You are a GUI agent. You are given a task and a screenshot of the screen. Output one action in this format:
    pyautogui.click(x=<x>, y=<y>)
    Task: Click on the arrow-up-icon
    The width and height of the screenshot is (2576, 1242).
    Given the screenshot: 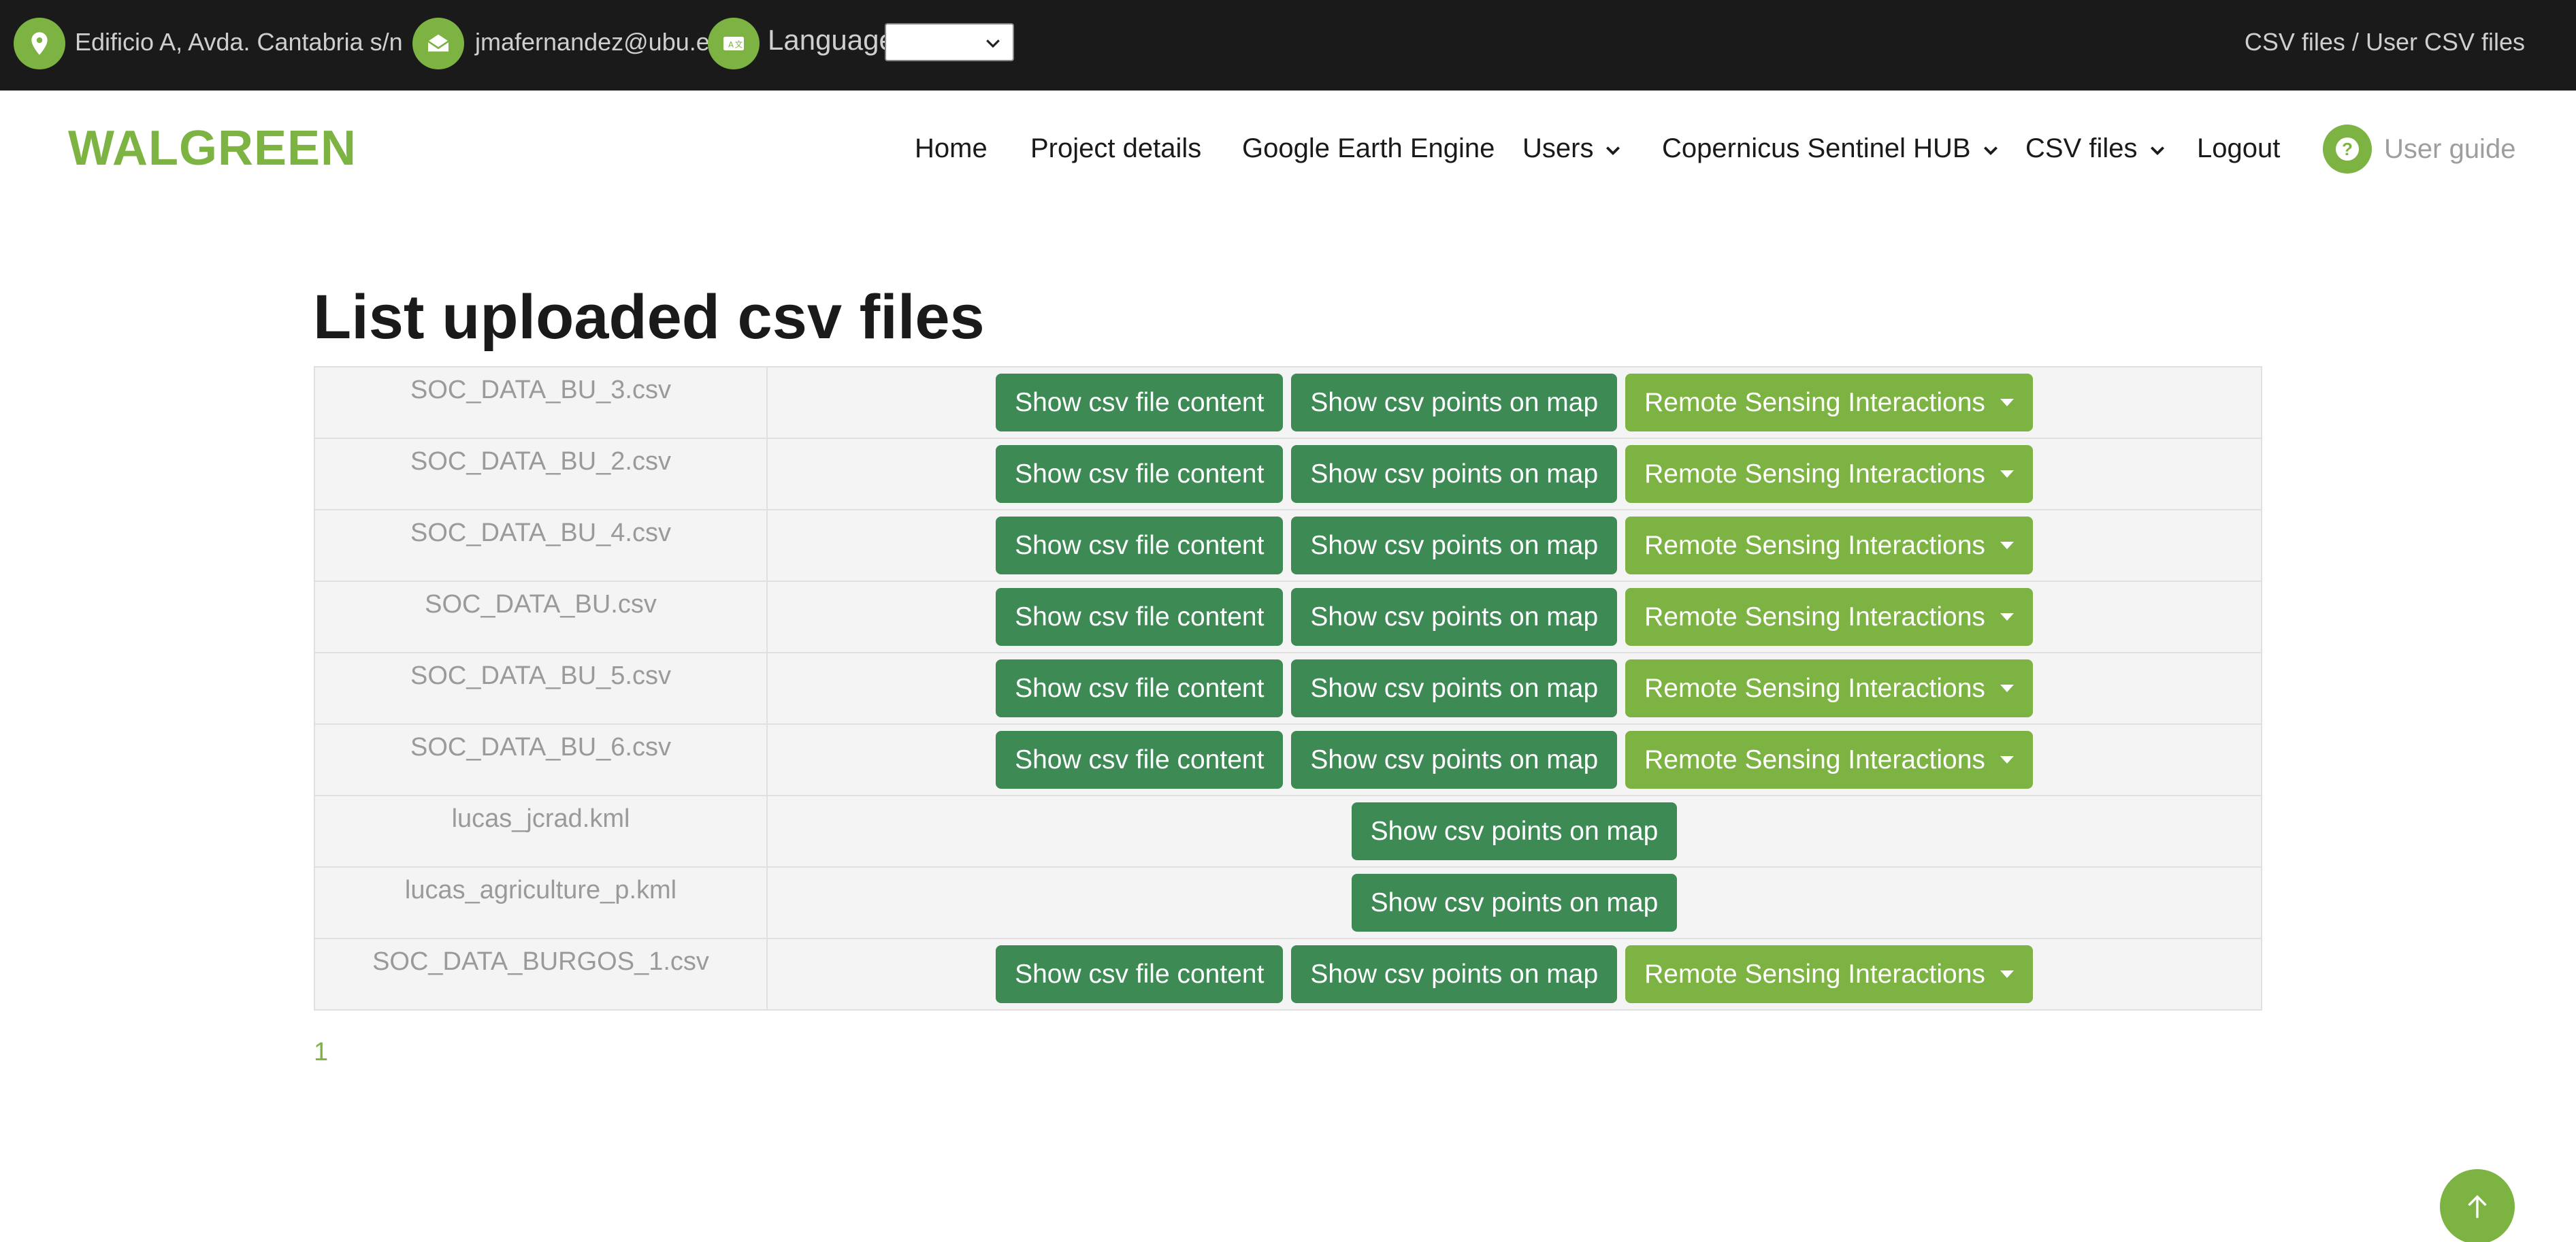 What is the action you would take?
    pyautogui.click(x=2477, y=1206)
    